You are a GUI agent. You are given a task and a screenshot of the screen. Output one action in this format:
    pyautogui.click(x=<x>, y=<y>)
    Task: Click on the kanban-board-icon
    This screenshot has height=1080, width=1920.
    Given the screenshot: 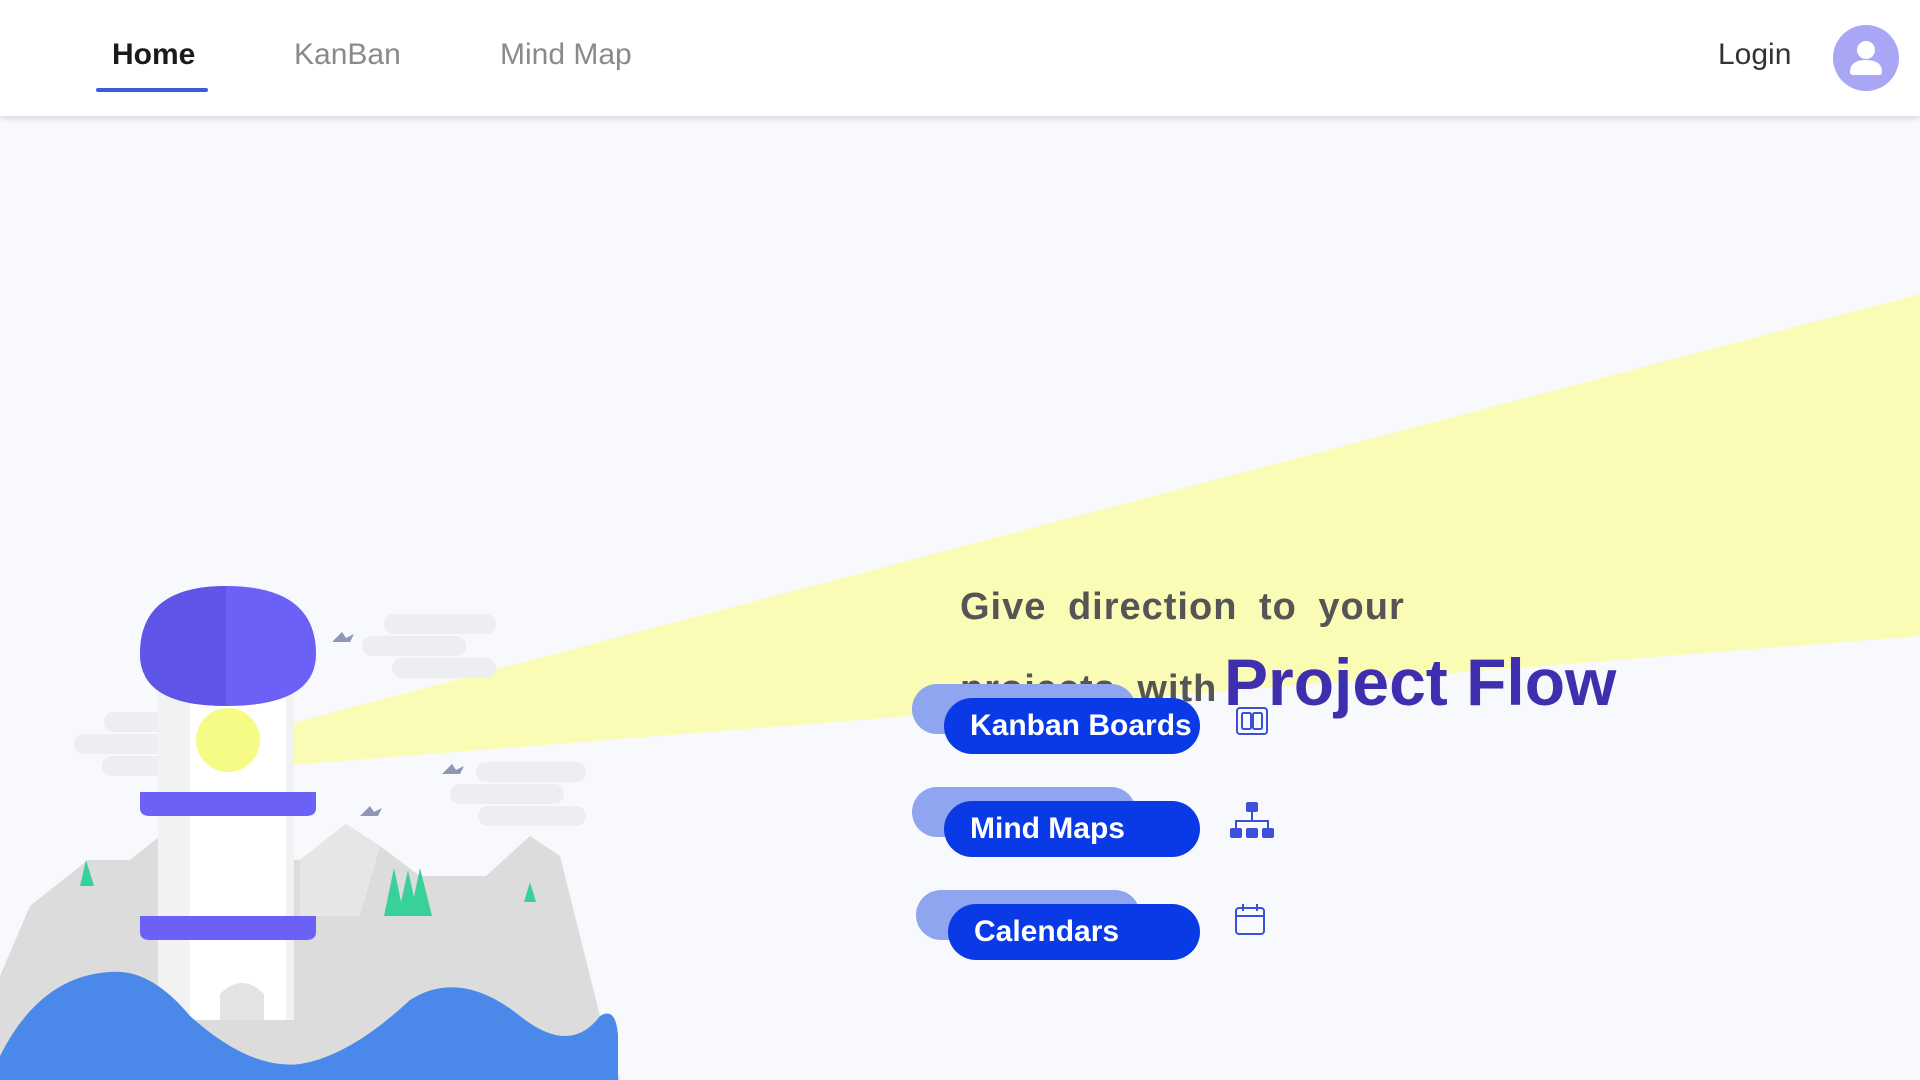 What is the action you would take?
    pyautogui.click(x=1252, y=722)
    